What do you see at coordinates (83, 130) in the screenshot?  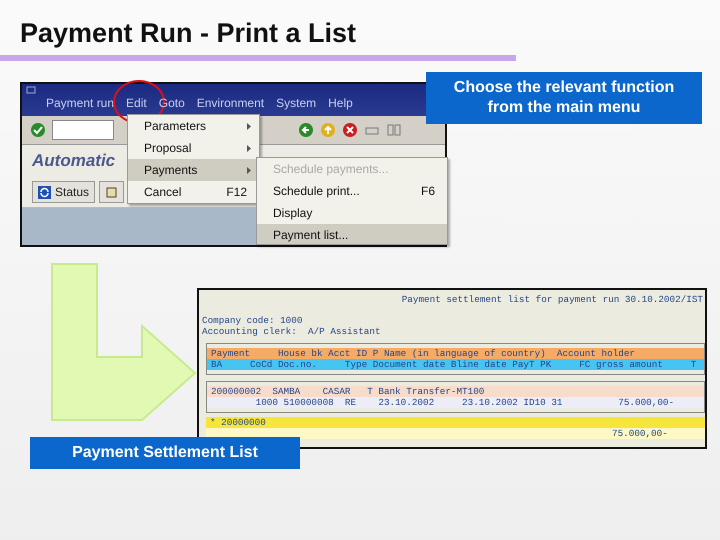 I see `command-field` at bounding box center [83, 130].